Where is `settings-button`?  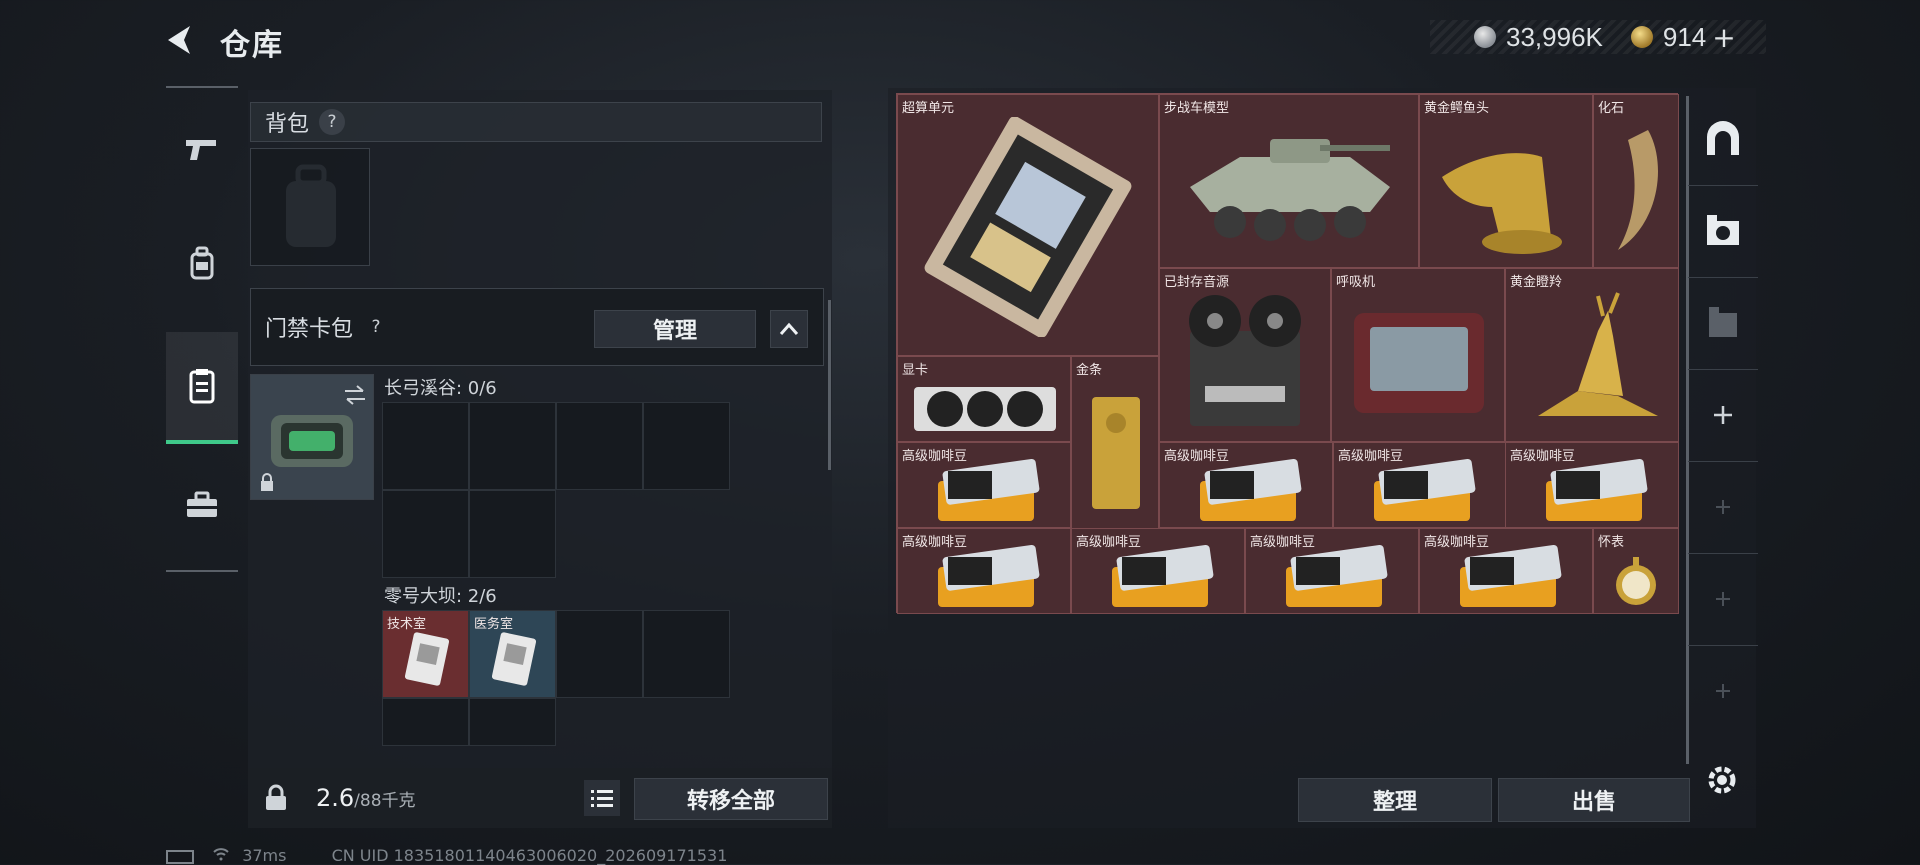 settings-button is located at coordinates (1722, 780).